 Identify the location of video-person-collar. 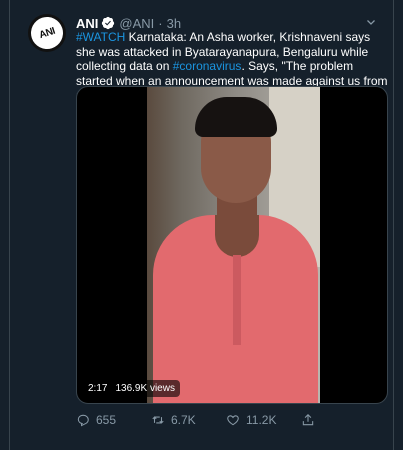
(237, 236).